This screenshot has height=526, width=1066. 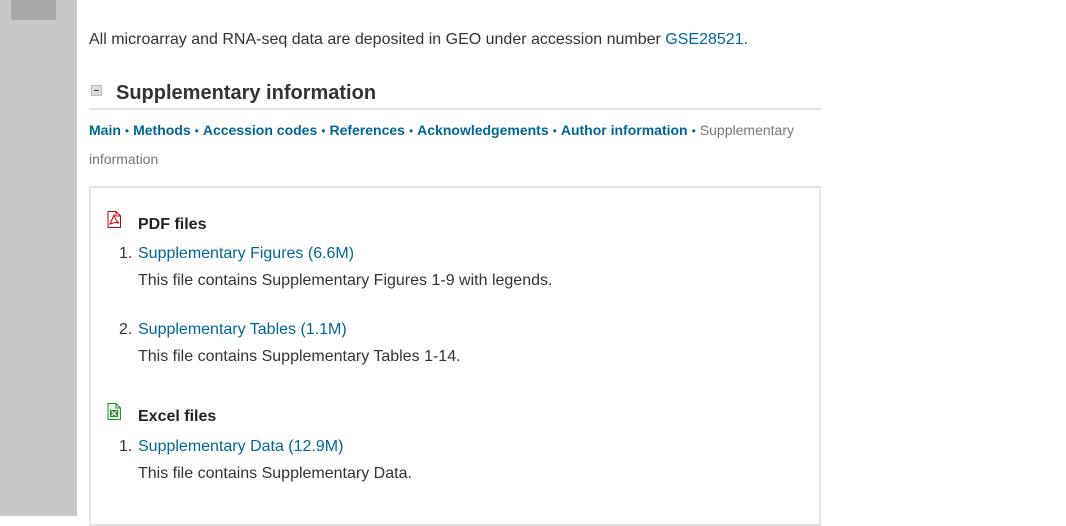 I want to click on collapse-toggle-icon, so click(x=96, y=90).